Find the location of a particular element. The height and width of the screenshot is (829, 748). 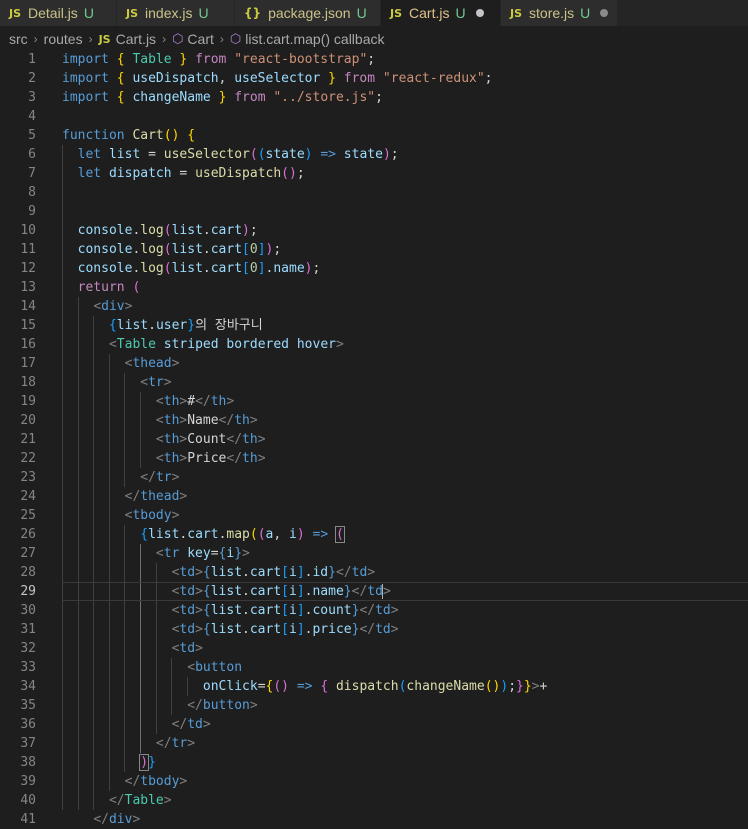

code-line: 27 <tr key={i}> is located at coordinates (374, 553).